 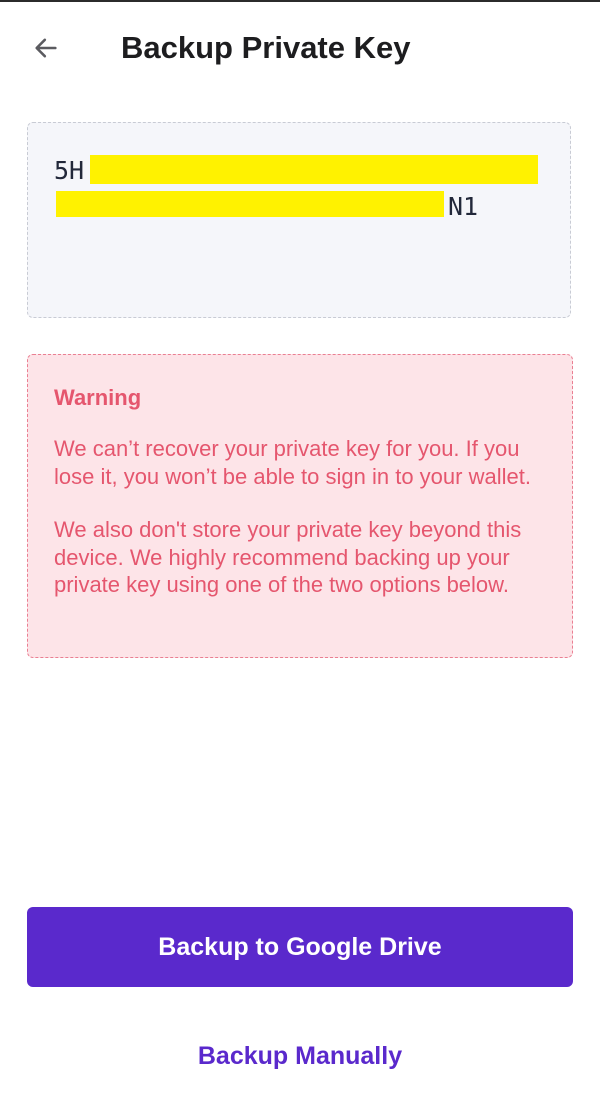 What do you see at coordinates (300, 1056) in the screenshot?
I see `backup-manually-button: Backup Manually` at bounding box center [300, 1056].